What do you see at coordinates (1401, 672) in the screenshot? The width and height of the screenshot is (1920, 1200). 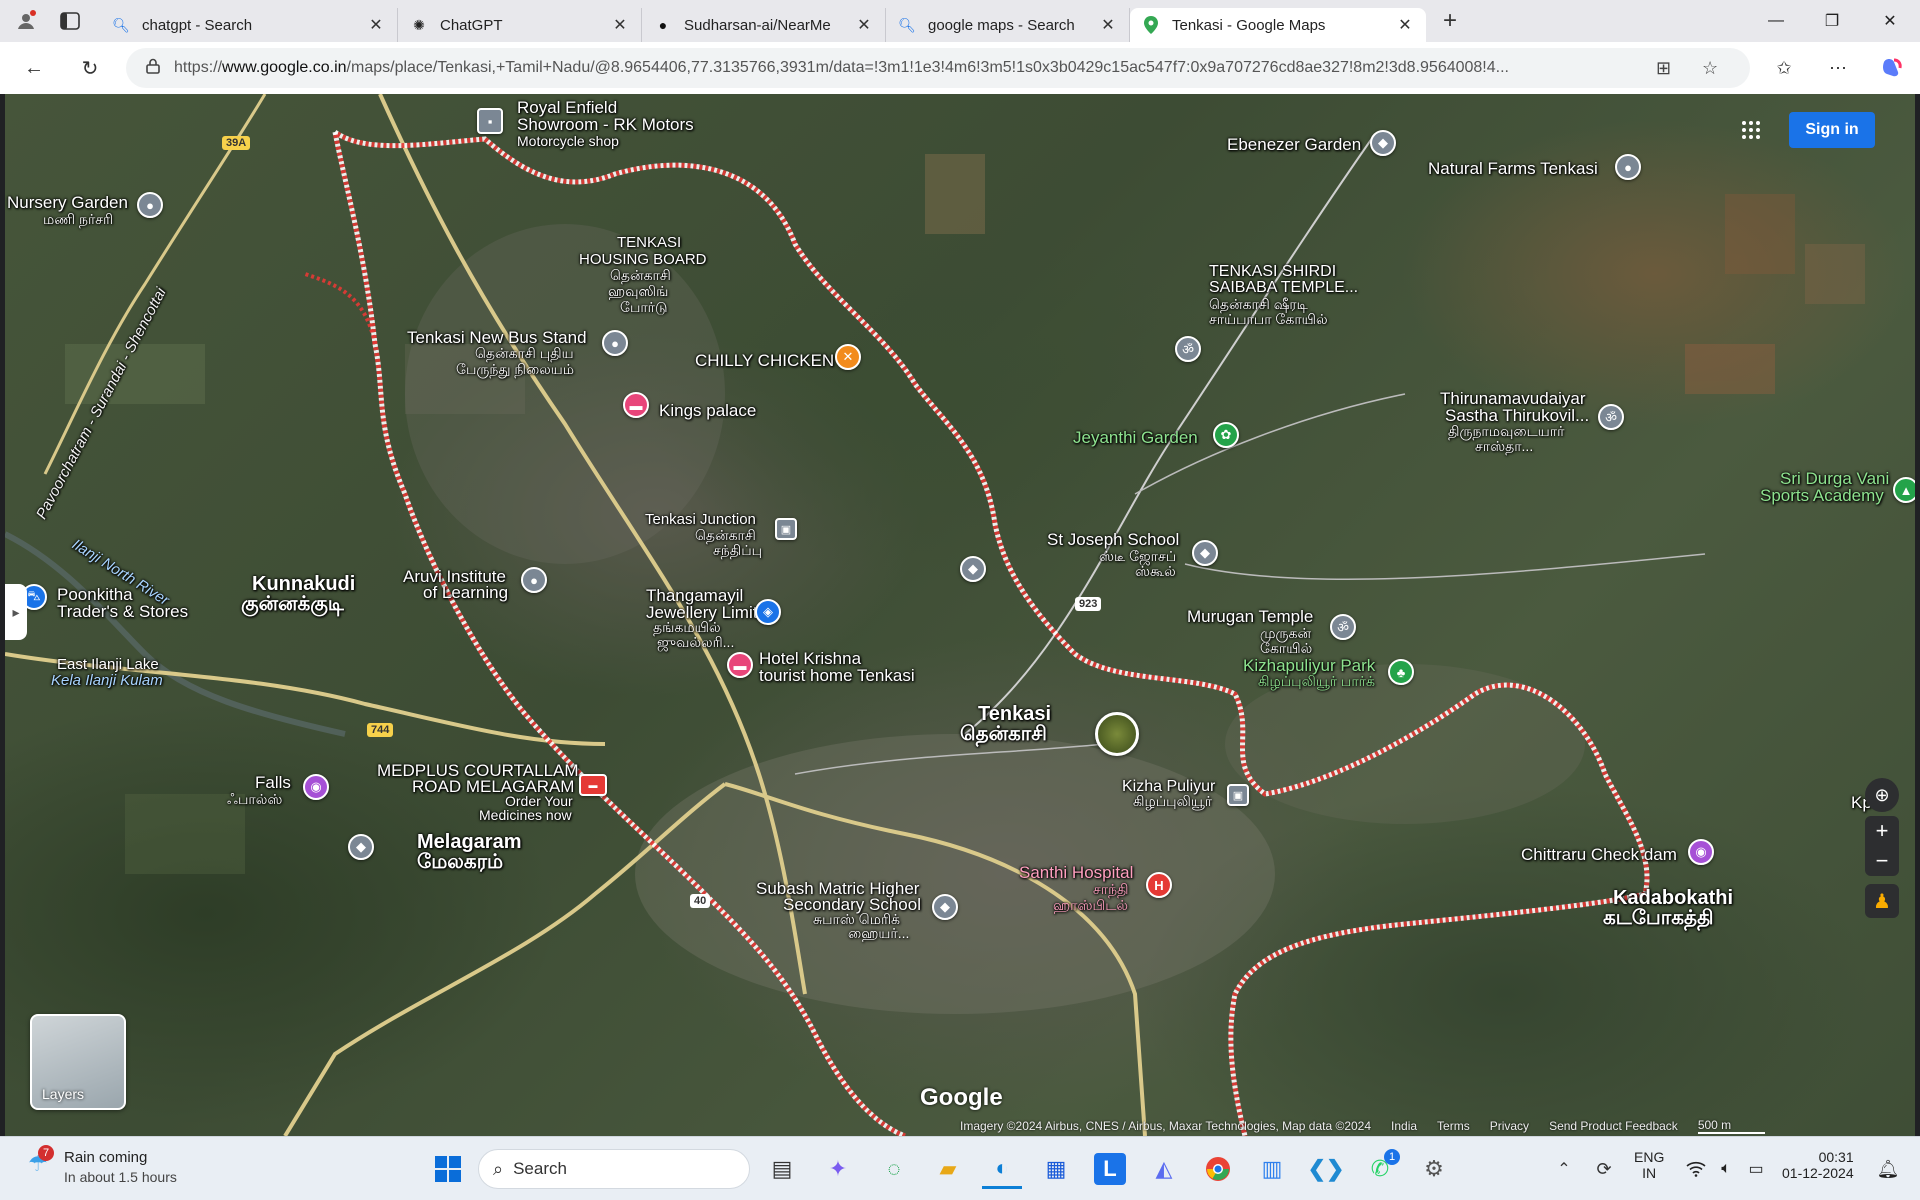 I see `park-pin: ♣` at bounding box center [1401, 672].